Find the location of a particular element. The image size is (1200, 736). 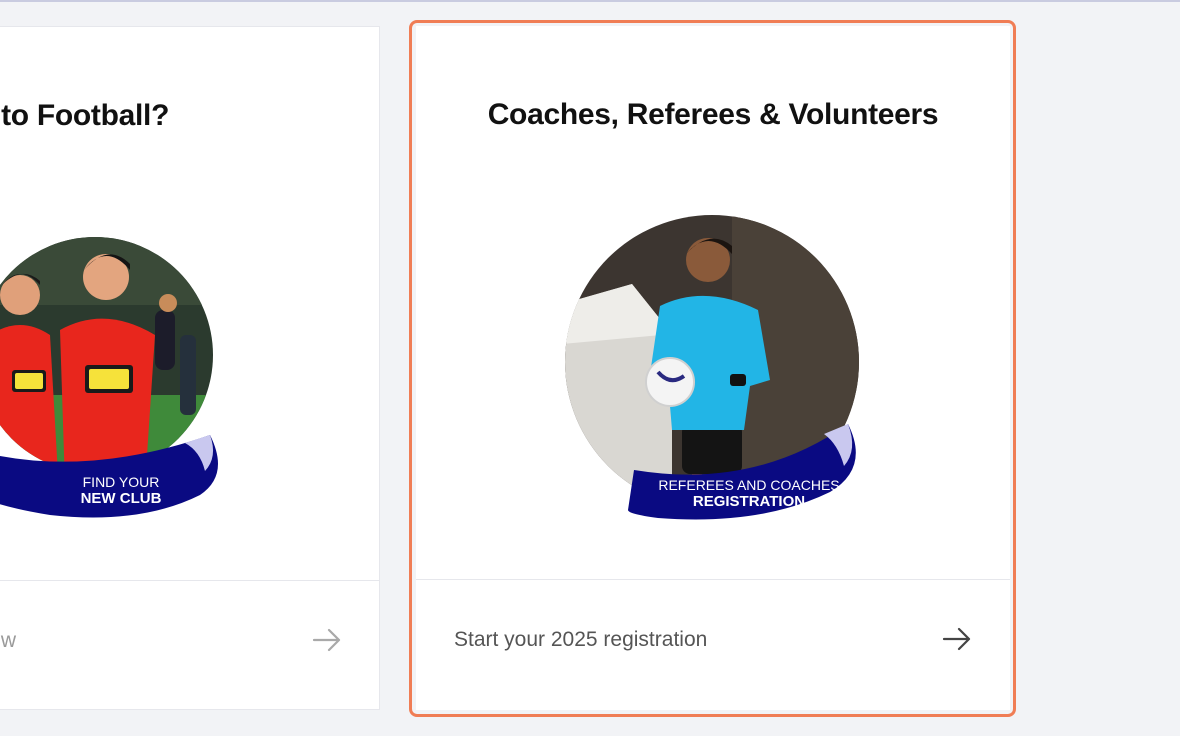

banner-line-2: NEW CLUB is located at coordinates (121, 498).